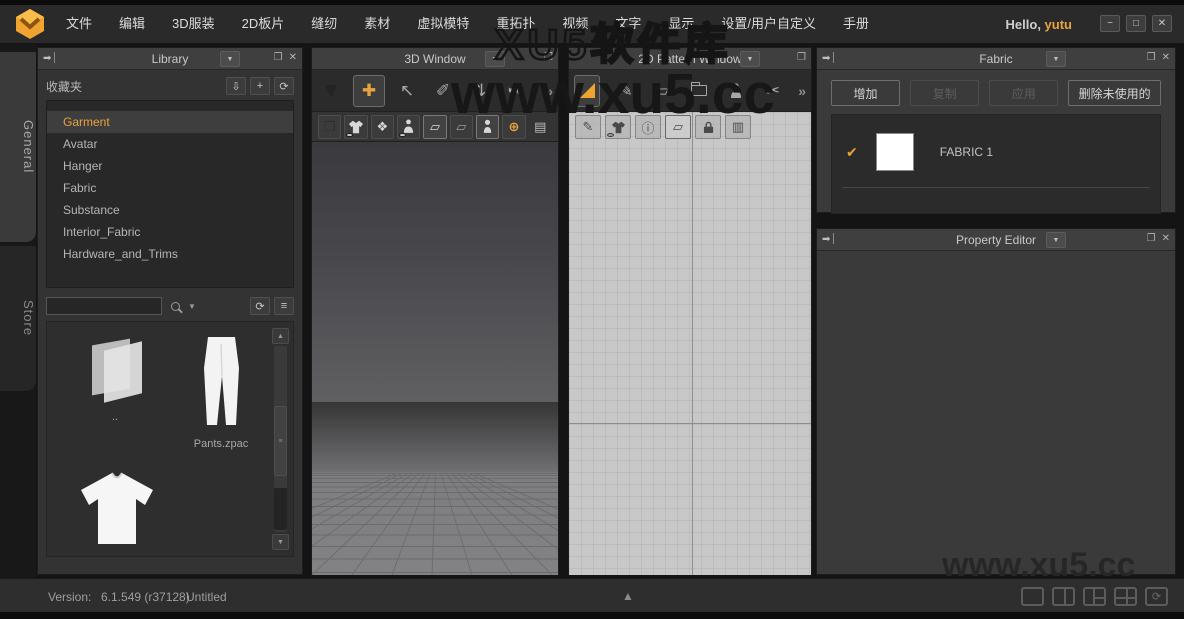 The height and width of the screenshot is (619, 1184). Describe the element at coordinates (79, 24) in the screenshot. I see `menu-file: 文件` at that location.